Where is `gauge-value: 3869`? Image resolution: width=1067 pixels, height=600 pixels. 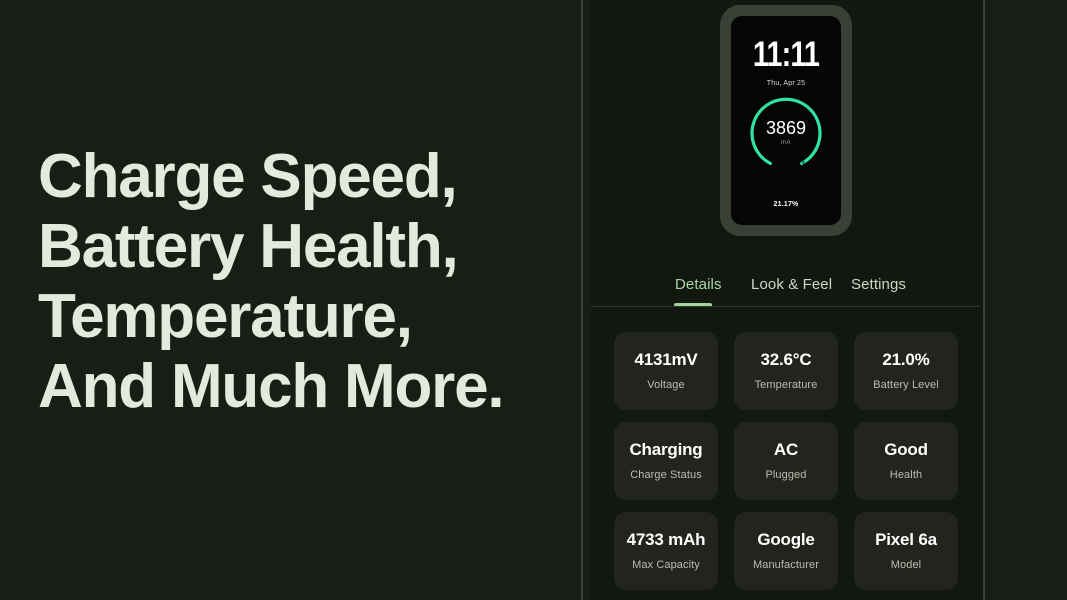 gauge-value: 3869 is located at coordinates (786, 128).